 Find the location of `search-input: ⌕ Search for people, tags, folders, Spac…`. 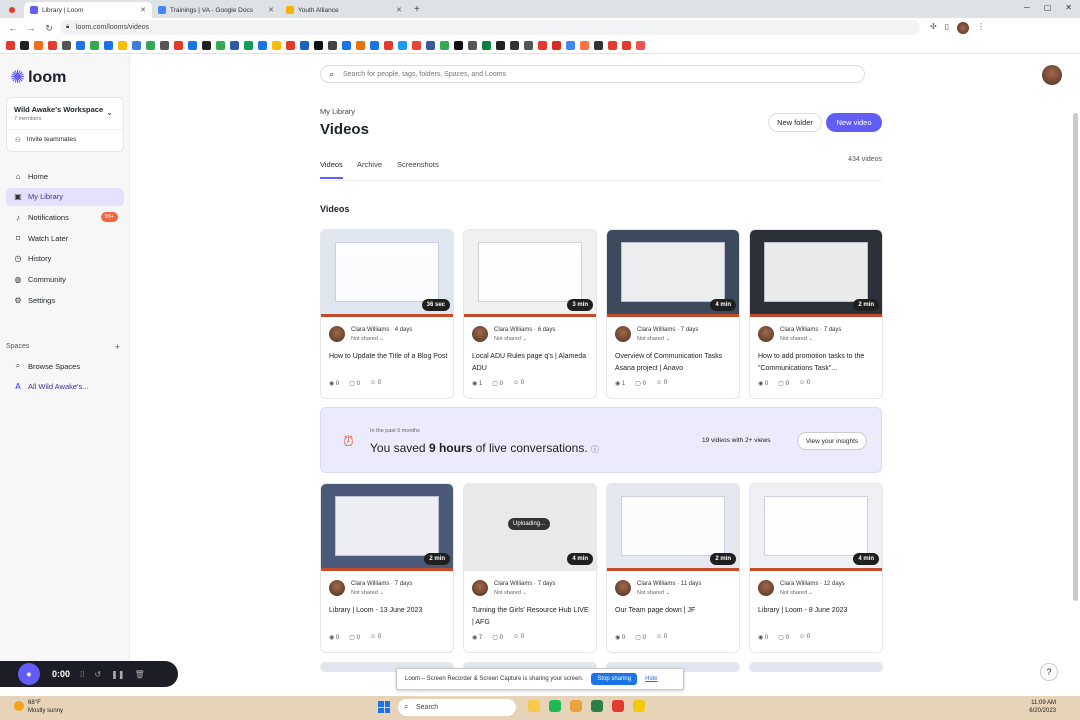

search-input: ⌕ Search for people, tags, folders, Spac… is located at coordinates (592, 74).